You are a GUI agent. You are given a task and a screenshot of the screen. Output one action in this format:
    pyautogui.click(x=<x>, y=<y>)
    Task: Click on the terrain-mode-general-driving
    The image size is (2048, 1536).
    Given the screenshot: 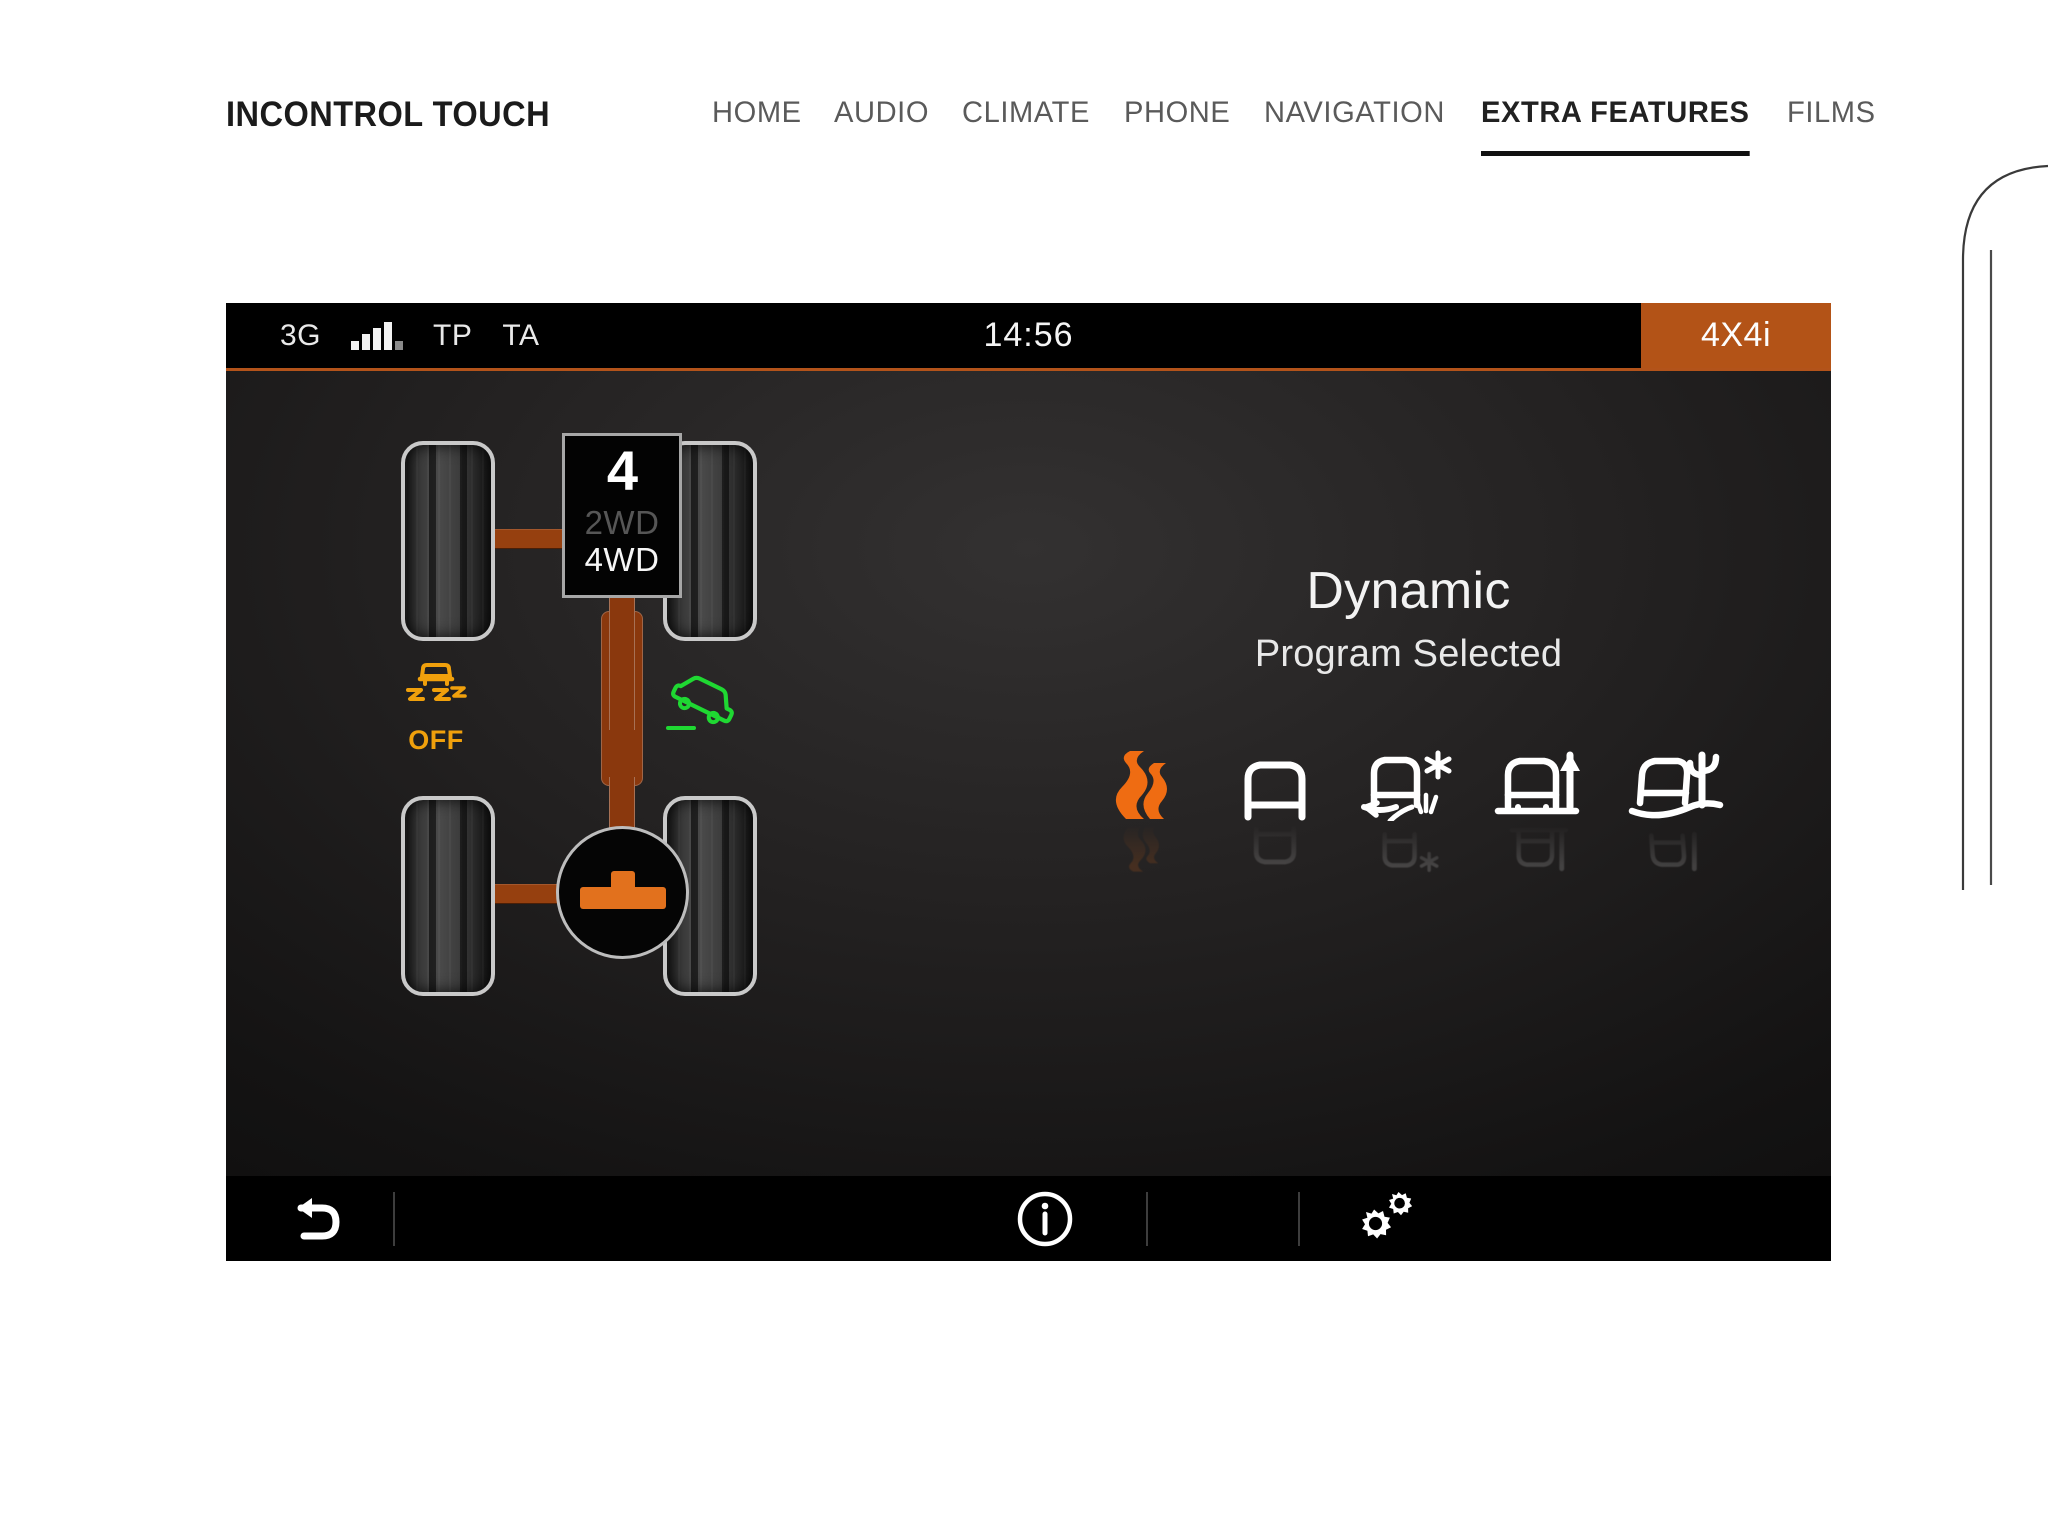 What is the action you would take?
    pyautogui.click(x=1275, y=809)
    